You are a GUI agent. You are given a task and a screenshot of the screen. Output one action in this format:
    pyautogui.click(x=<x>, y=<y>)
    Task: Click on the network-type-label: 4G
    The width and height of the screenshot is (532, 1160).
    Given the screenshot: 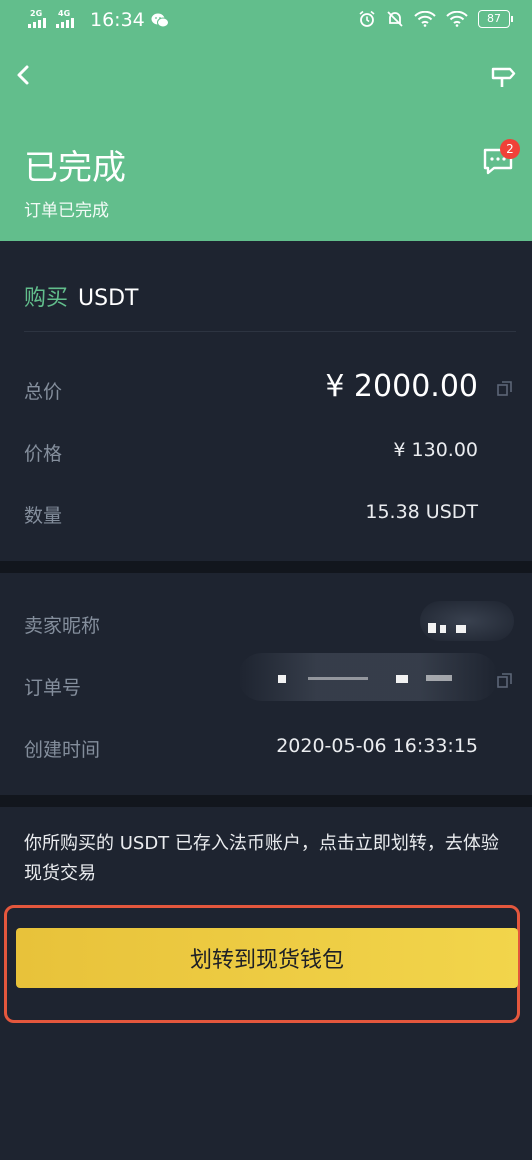 What is the action you would take?
    pyautogui.click(x=64, y=13)
    